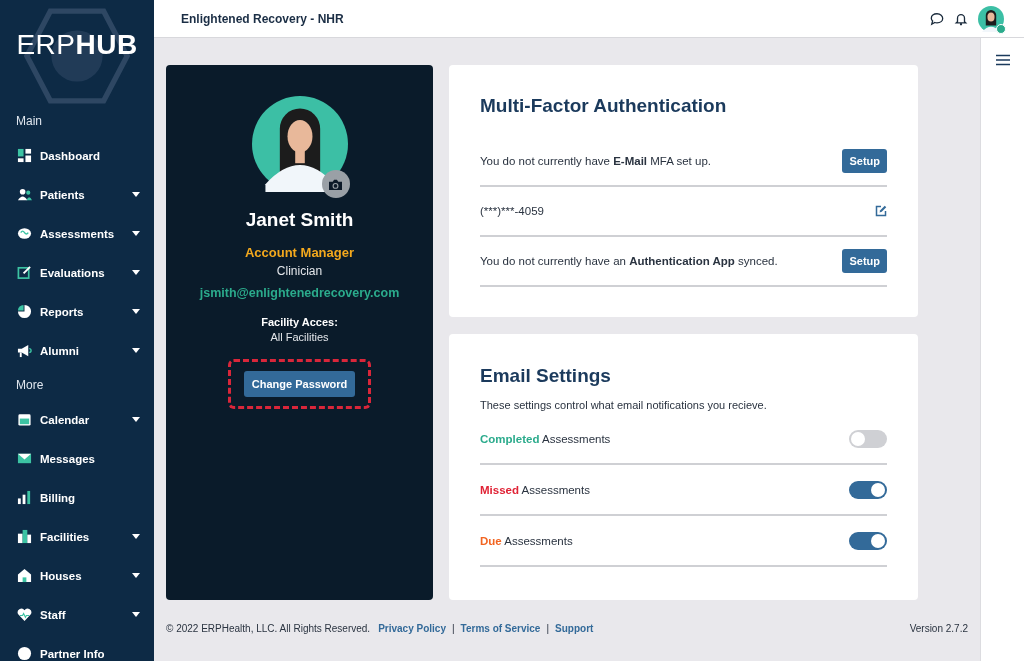 This screenshot has width=1024, height=661. What do you see at coordinates (500, 628) in the screenshot?
I see `footer-link: Terms of Service` at bounding box center [500, 628].